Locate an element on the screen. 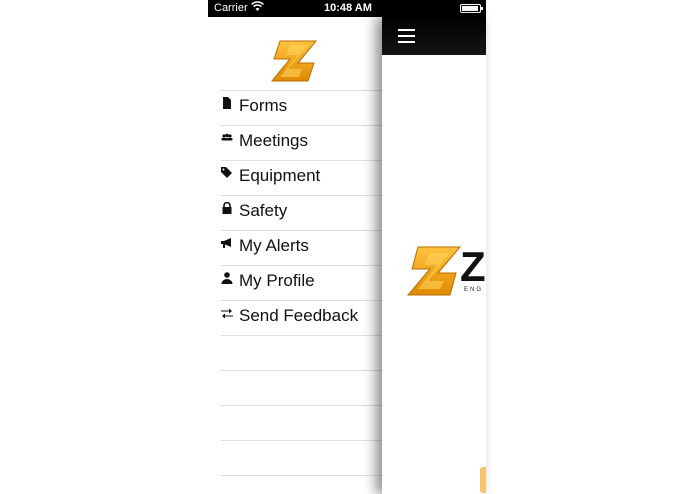  menu-item-send-feedback: Send Feedback is located at coordinates (301, 317).